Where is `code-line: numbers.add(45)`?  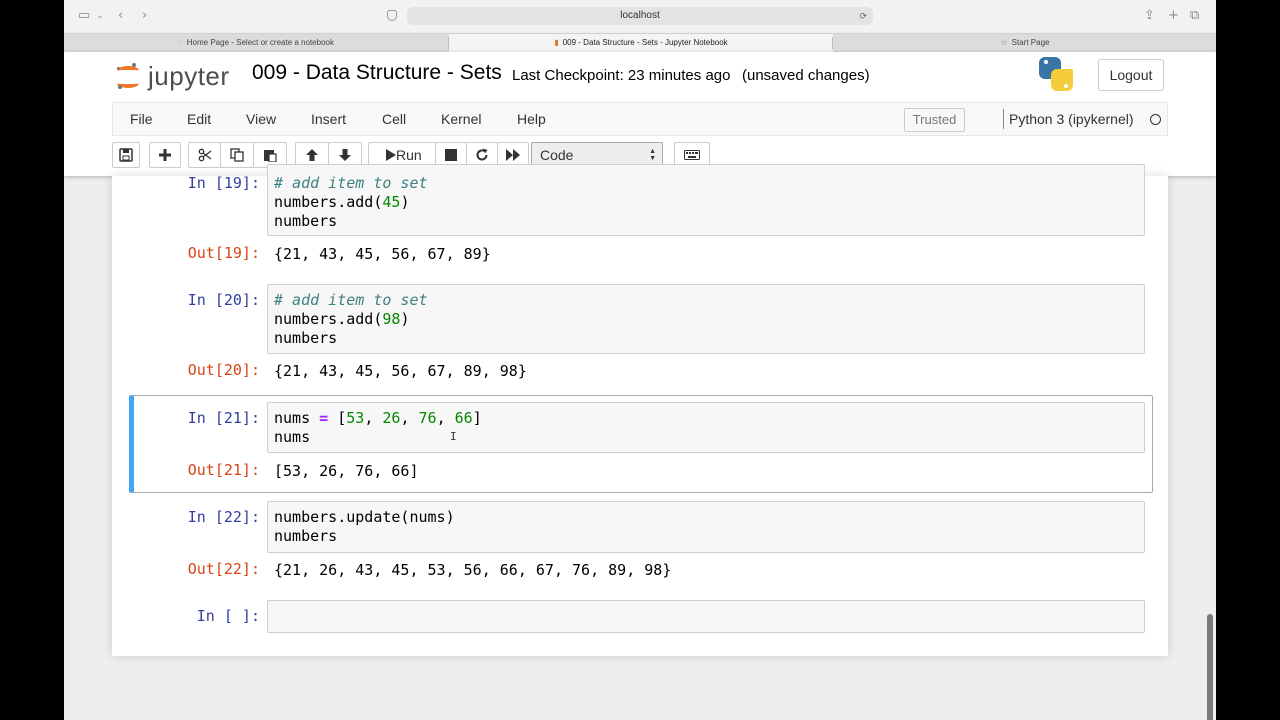 code-line: numbers.add(45) is located at coordinates (342, 202).